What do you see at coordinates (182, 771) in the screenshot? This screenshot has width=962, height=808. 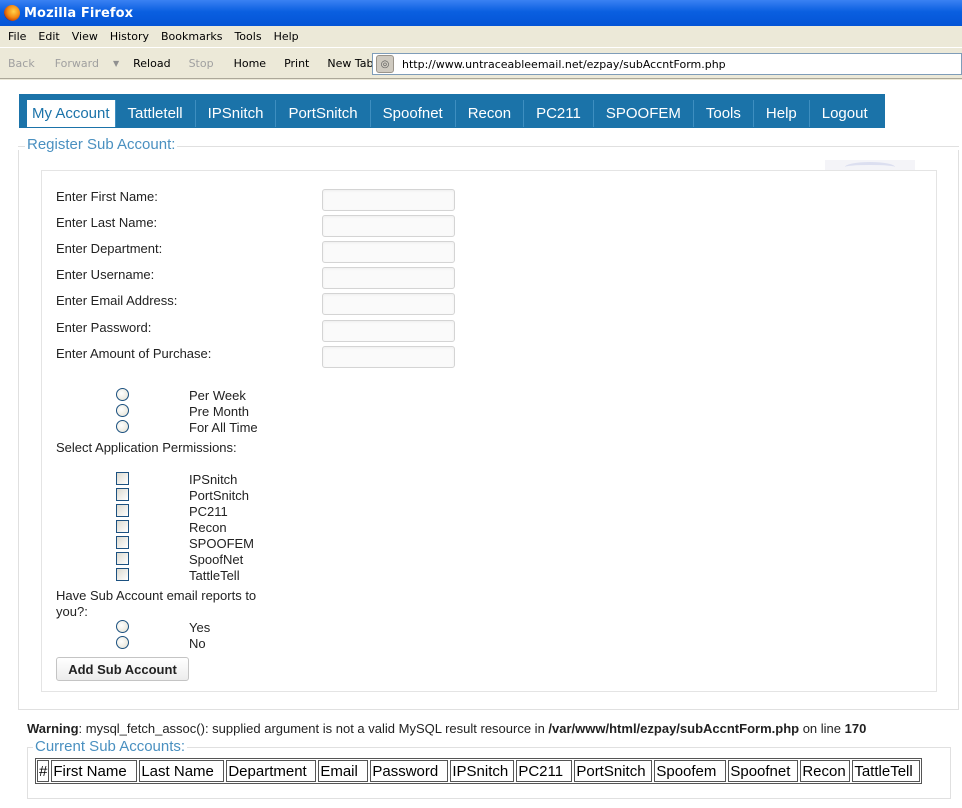 I see `col-last-name: Last Name` at bounding box center [182, 771].